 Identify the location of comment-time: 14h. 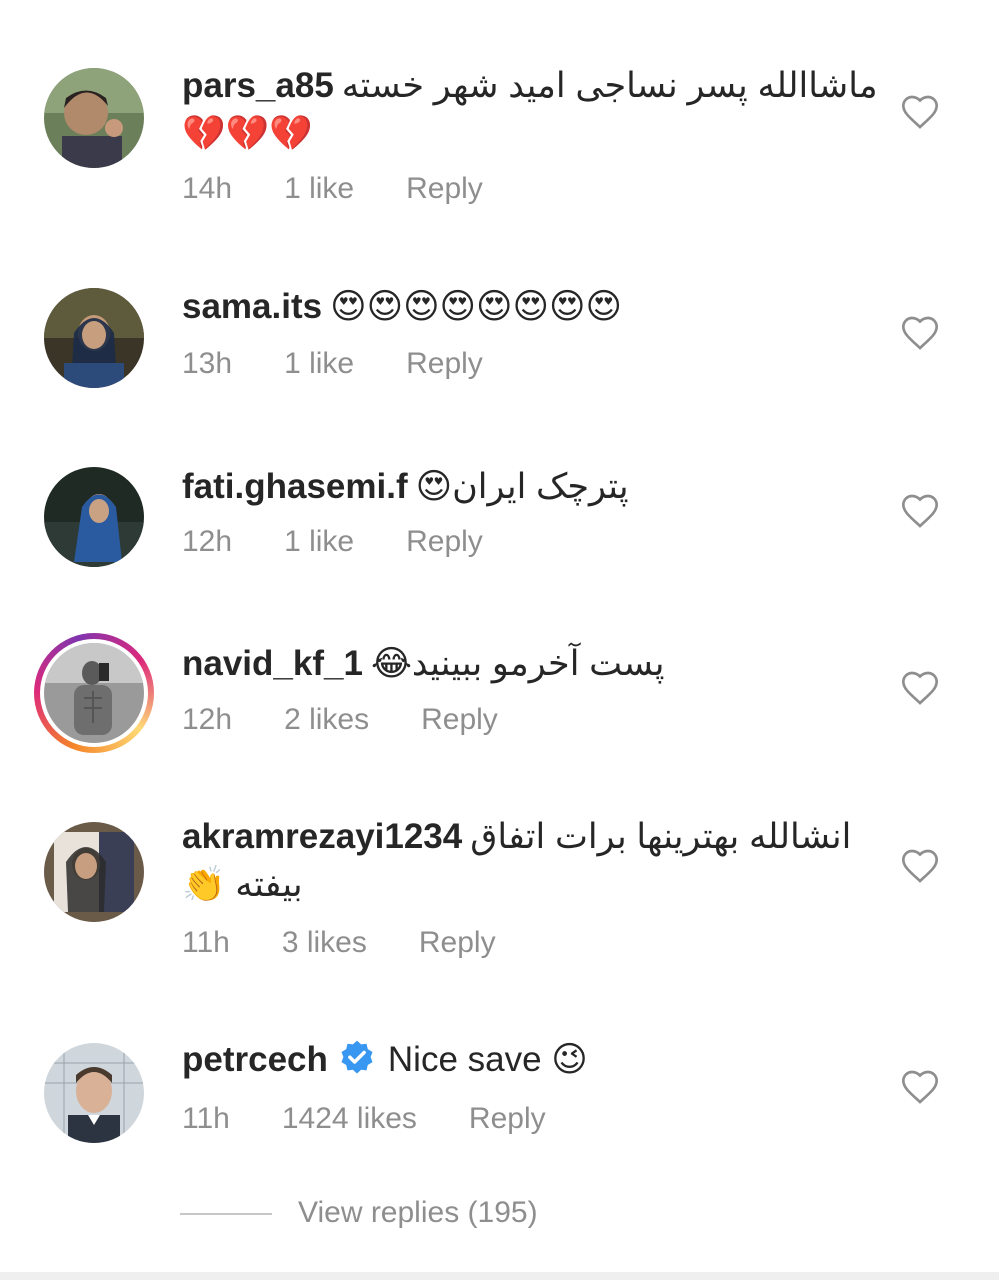
(207, 188).